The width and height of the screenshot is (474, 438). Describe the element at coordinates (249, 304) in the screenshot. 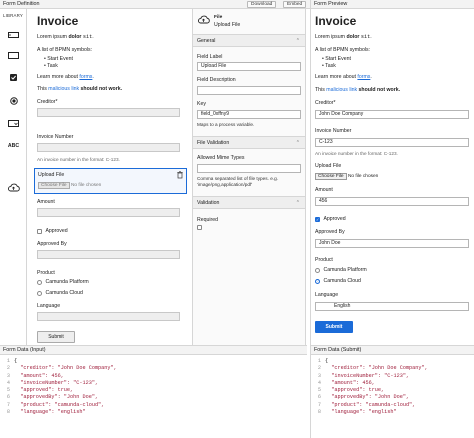

I see `properties-empty-area` at that location.